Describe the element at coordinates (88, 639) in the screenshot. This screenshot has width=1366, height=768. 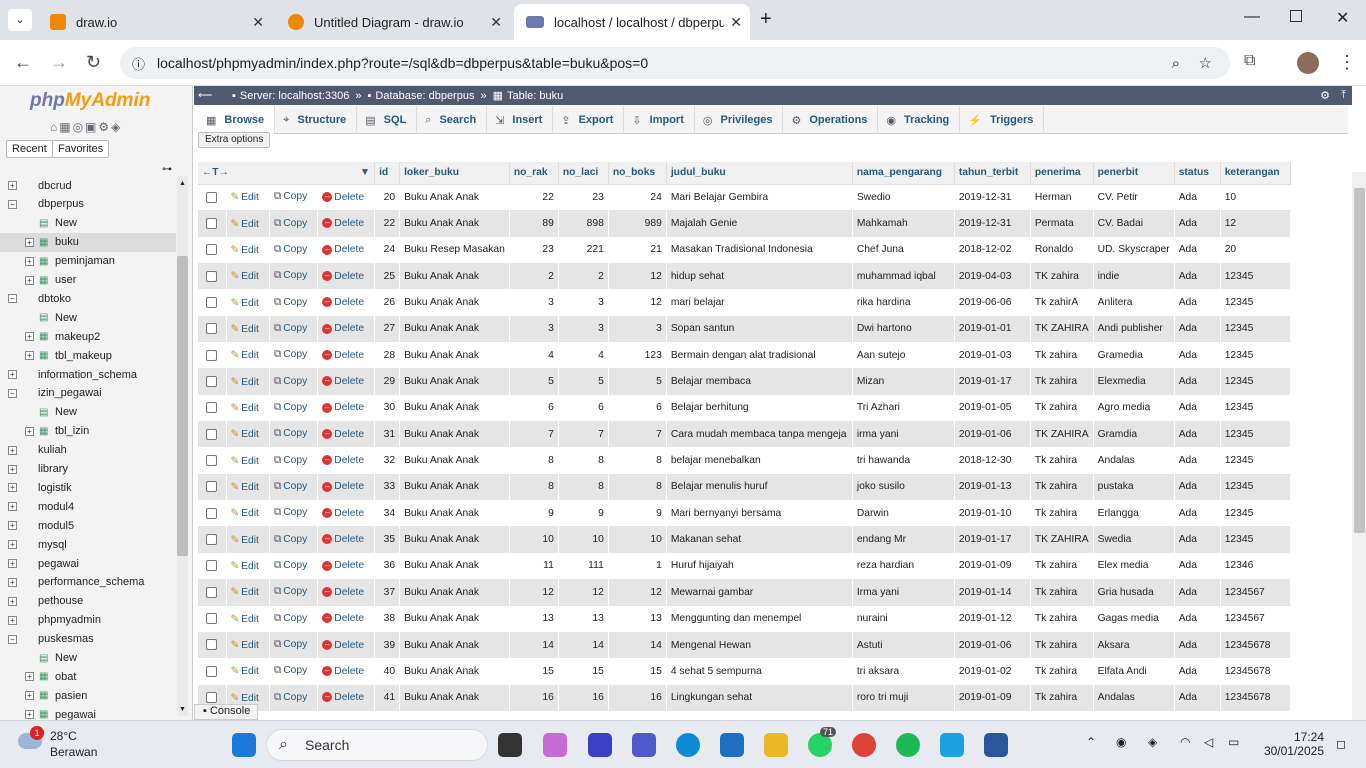
I see `tree-item-puskesmas: − puskesmas` at that location.